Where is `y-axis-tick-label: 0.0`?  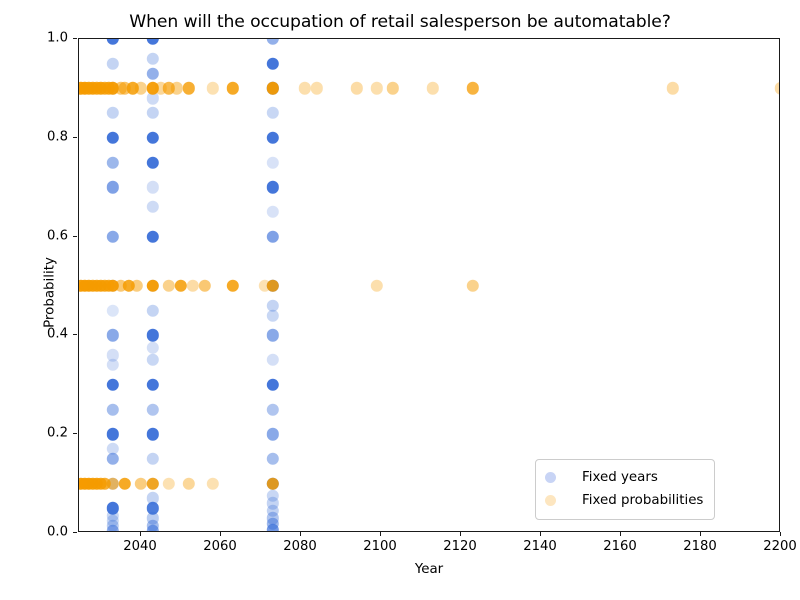 y-axis-tick-label: 0.0 is located at coordinates (57, 532).